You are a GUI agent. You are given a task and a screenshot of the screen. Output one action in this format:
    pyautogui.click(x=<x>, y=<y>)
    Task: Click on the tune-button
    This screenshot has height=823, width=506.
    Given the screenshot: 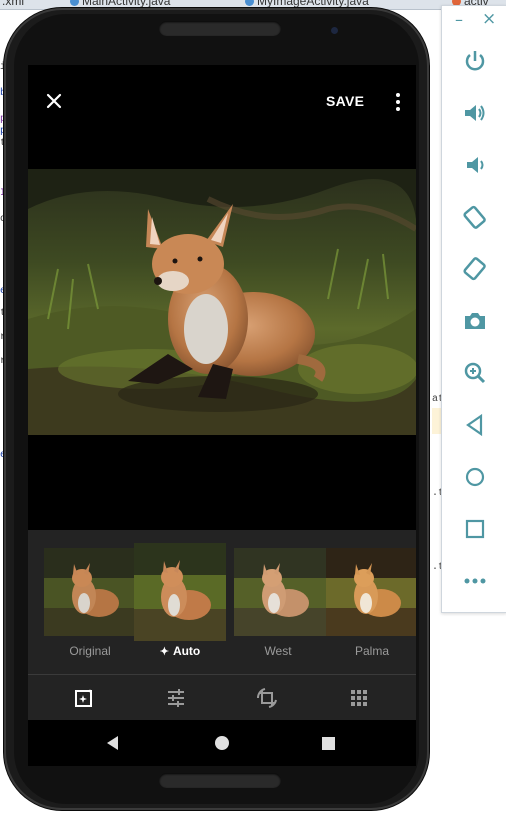 What is the action you would take?
    pyautogui.click(x=176, y=698)
    